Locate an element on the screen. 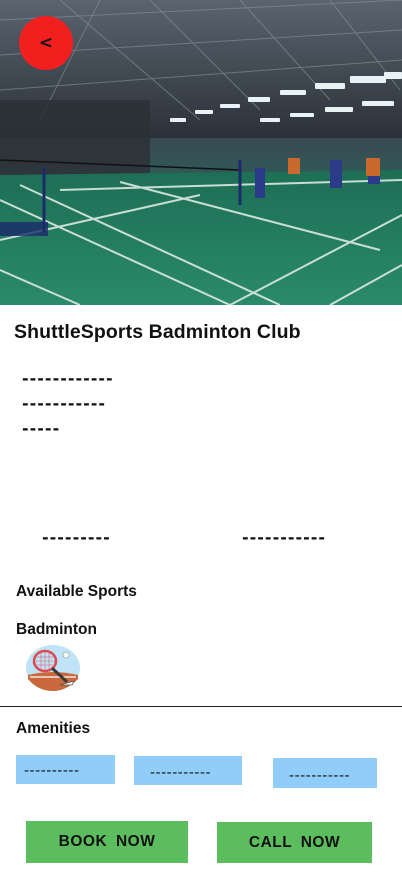 The image size is (402, 874). chevron-left-icon: < is located at coordinates (46, 43).